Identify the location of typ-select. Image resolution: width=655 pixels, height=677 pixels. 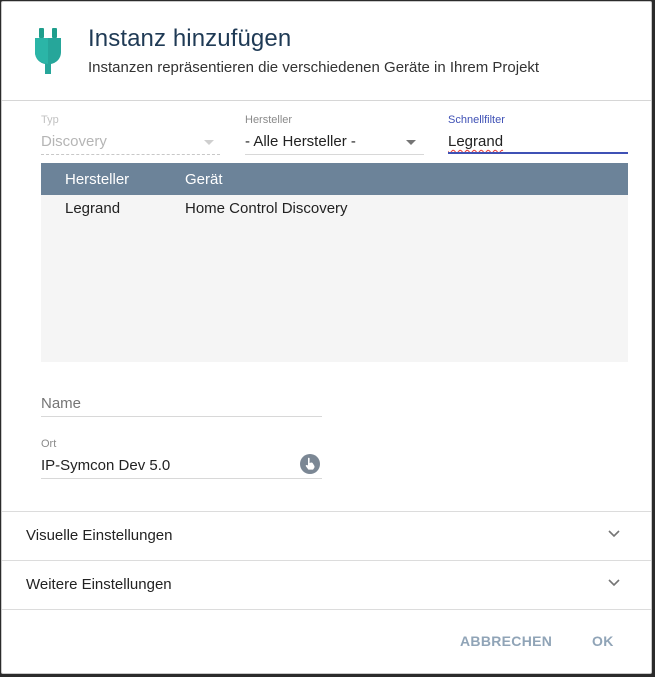
(130, 154).